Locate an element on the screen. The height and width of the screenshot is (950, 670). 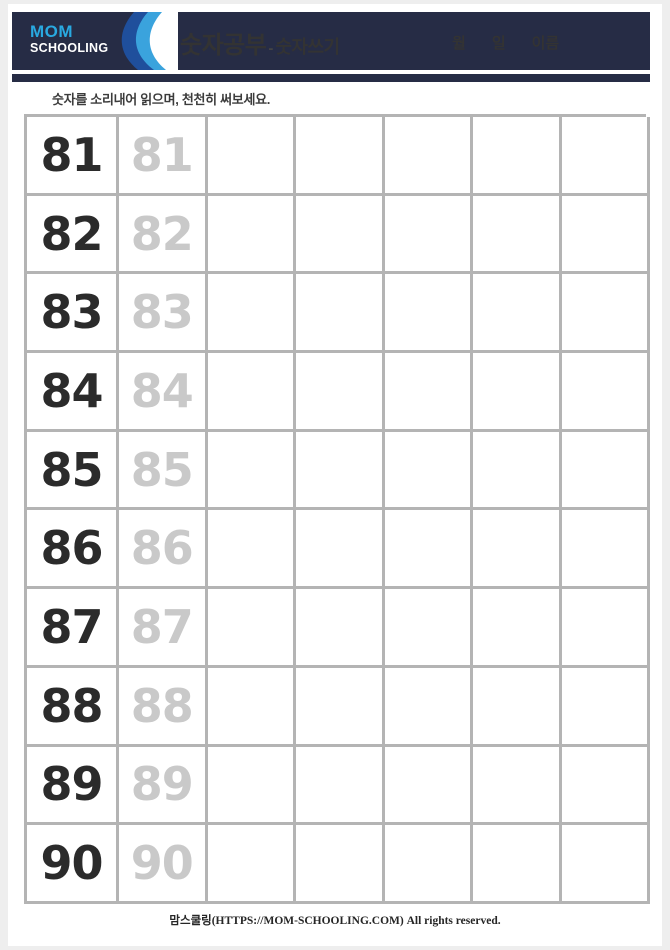
number-trace-cell: 88 is located at coordinates (163, 707).